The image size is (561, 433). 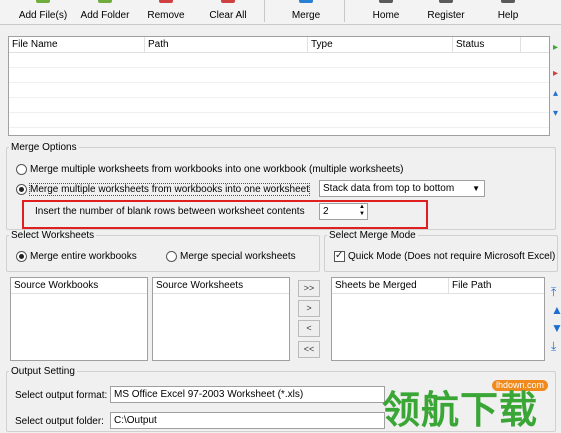 I want to click on special-label: Merge special worksheets, so click(x=238, y=256).